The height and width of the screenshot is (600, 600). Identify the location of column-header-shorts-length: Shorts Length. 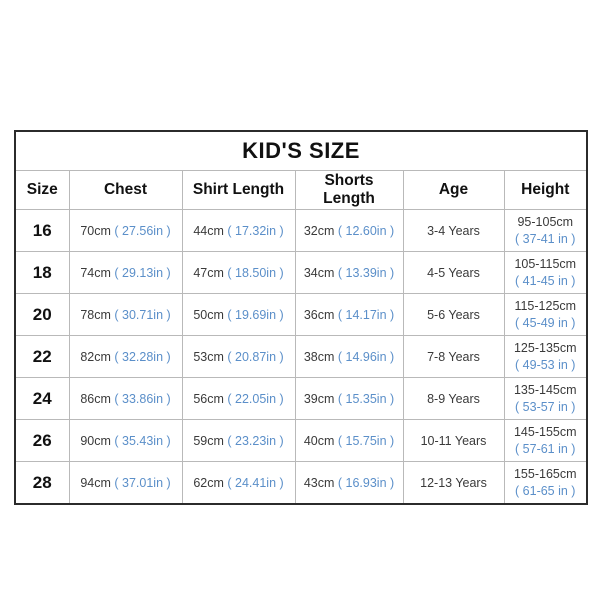
(349, 190).